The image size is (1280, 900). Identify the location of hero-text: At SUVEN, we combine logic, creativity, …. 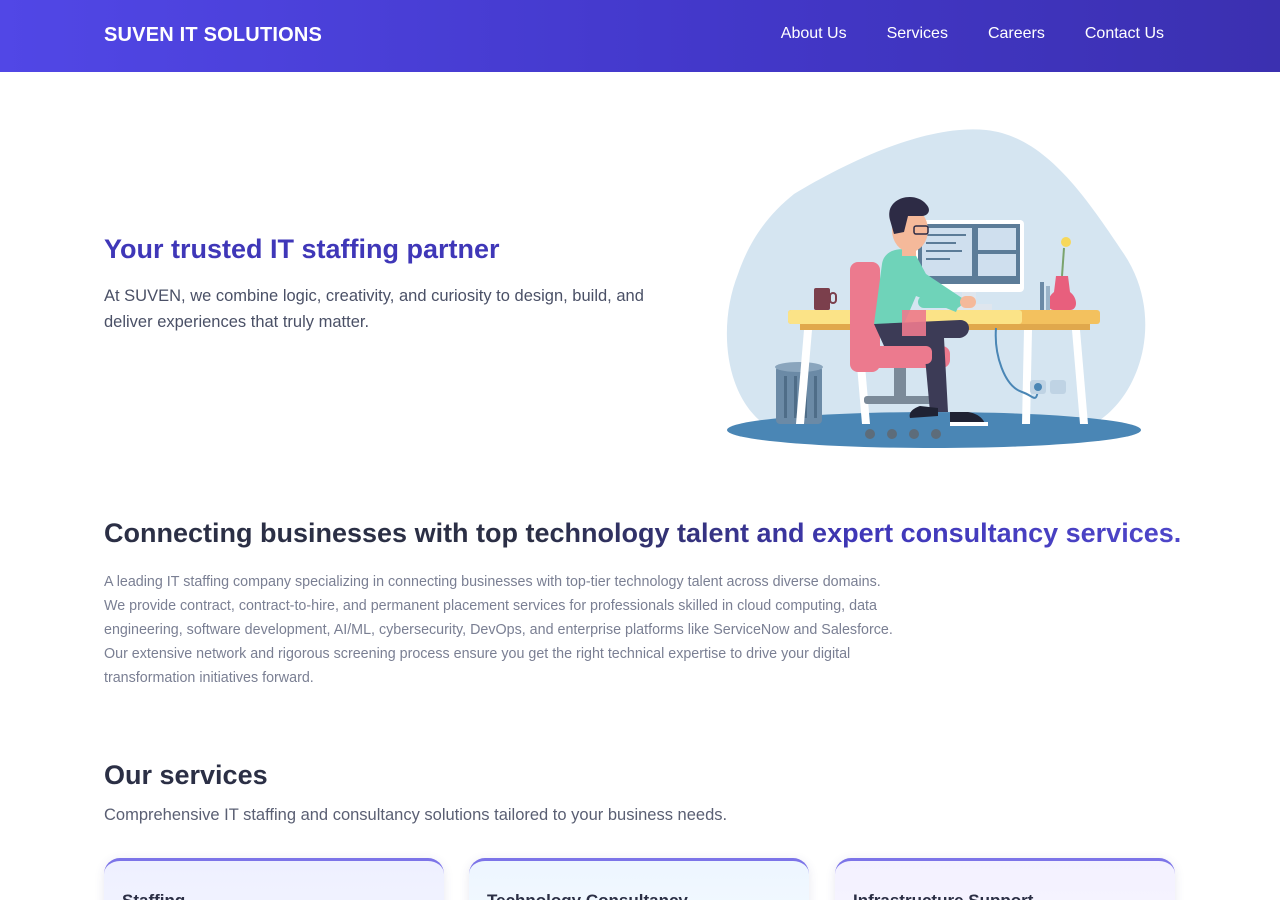
(374, 309).